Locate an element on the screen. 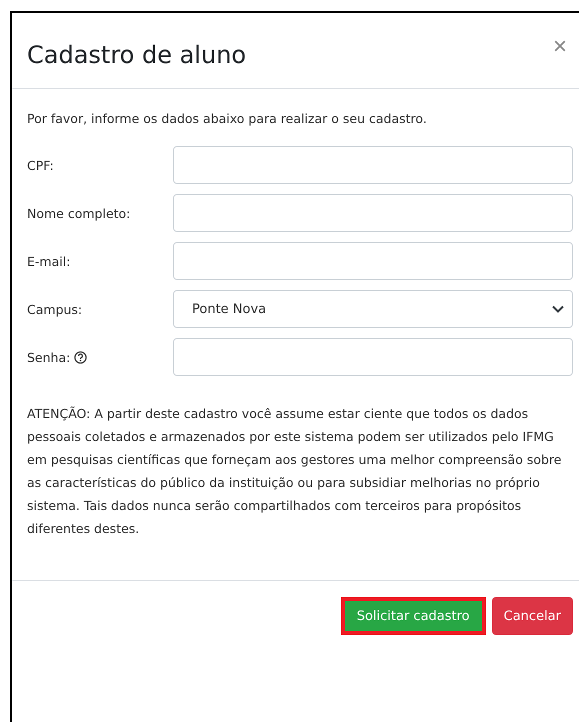 This screenshot has height=722, width=579. field-label: E-mail: is located at coordinates (48, 261).